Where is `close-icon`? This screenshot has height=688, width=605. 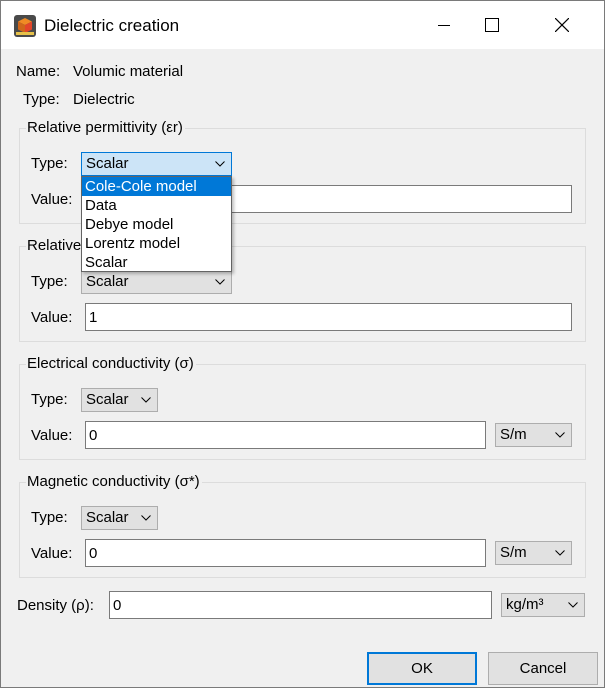
close-icon is located at coordinates (562, 25).